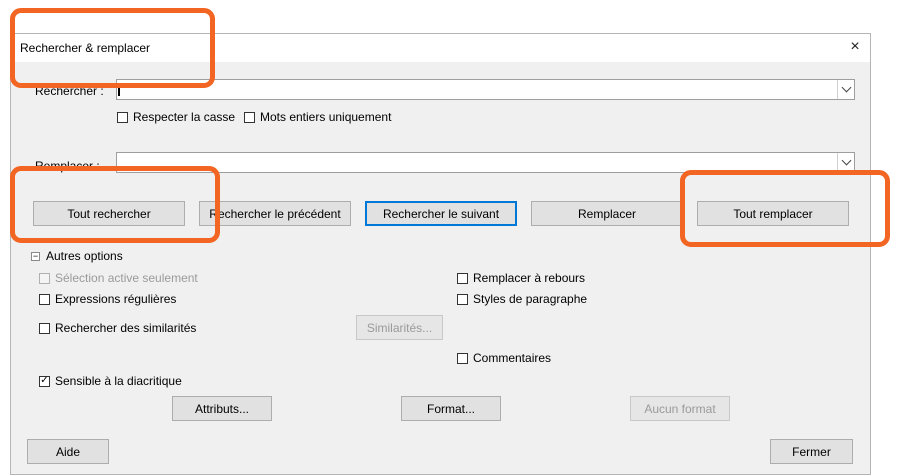 This screenshot has width=897, height=475. Describe the element at coordinates (119, 89) in the screenshot. I see `text-cursor` at that location.